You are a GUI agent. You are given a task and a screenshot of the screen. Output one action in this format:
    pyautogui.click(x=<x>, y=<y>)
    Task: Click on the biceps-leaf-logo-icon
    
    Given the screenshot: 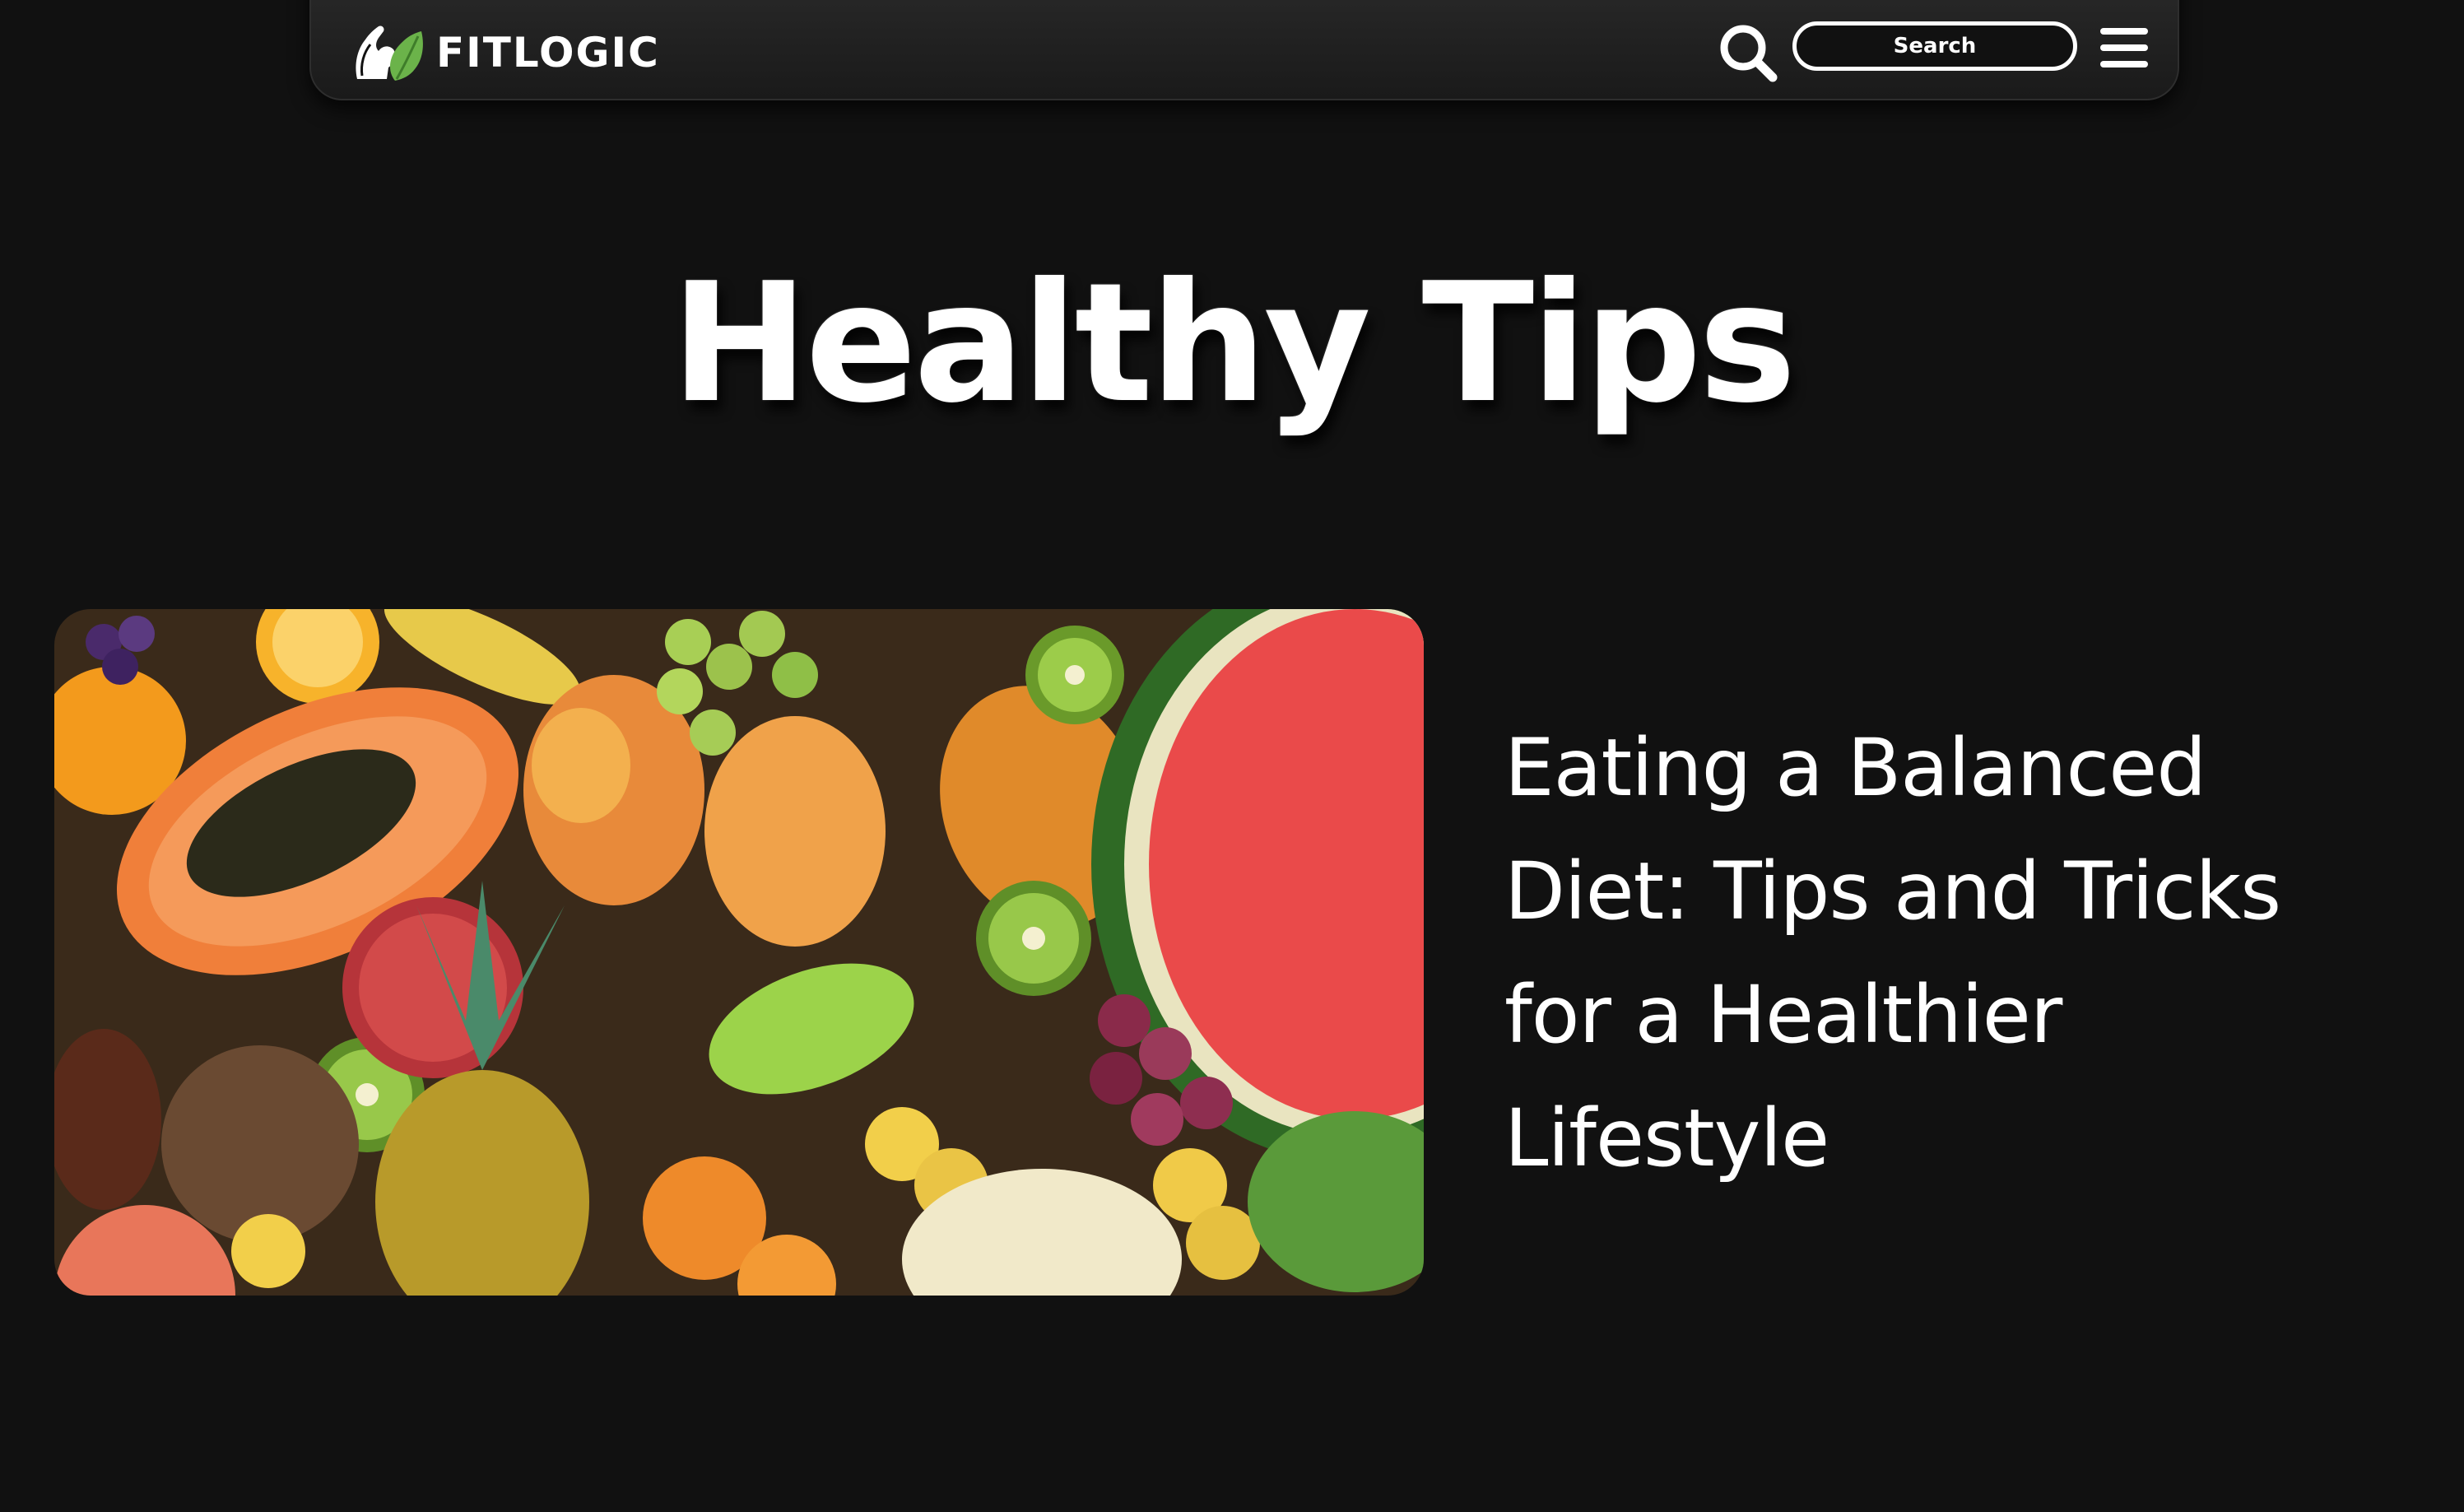 What is the action you would take?
    pyautogui.click(x=389, y=54)
    